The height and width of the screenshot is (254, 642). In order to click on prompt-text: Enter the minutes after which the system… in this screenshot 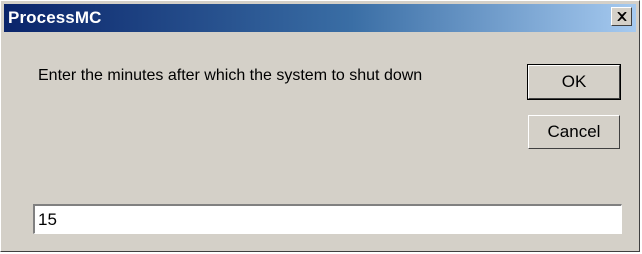, I will do `click(230, 75)`.